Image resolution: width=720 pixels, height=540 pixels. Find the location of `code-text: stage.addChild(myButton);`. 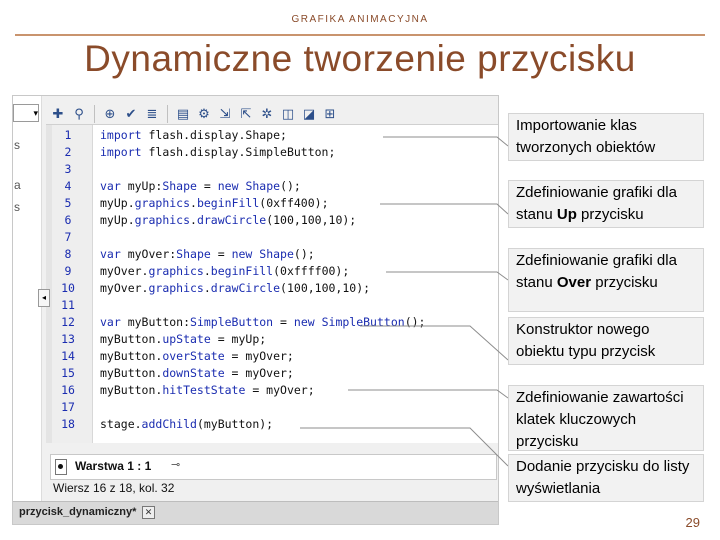

code-text: stage.addChild(myButton); is located at coordinates (186, 424).